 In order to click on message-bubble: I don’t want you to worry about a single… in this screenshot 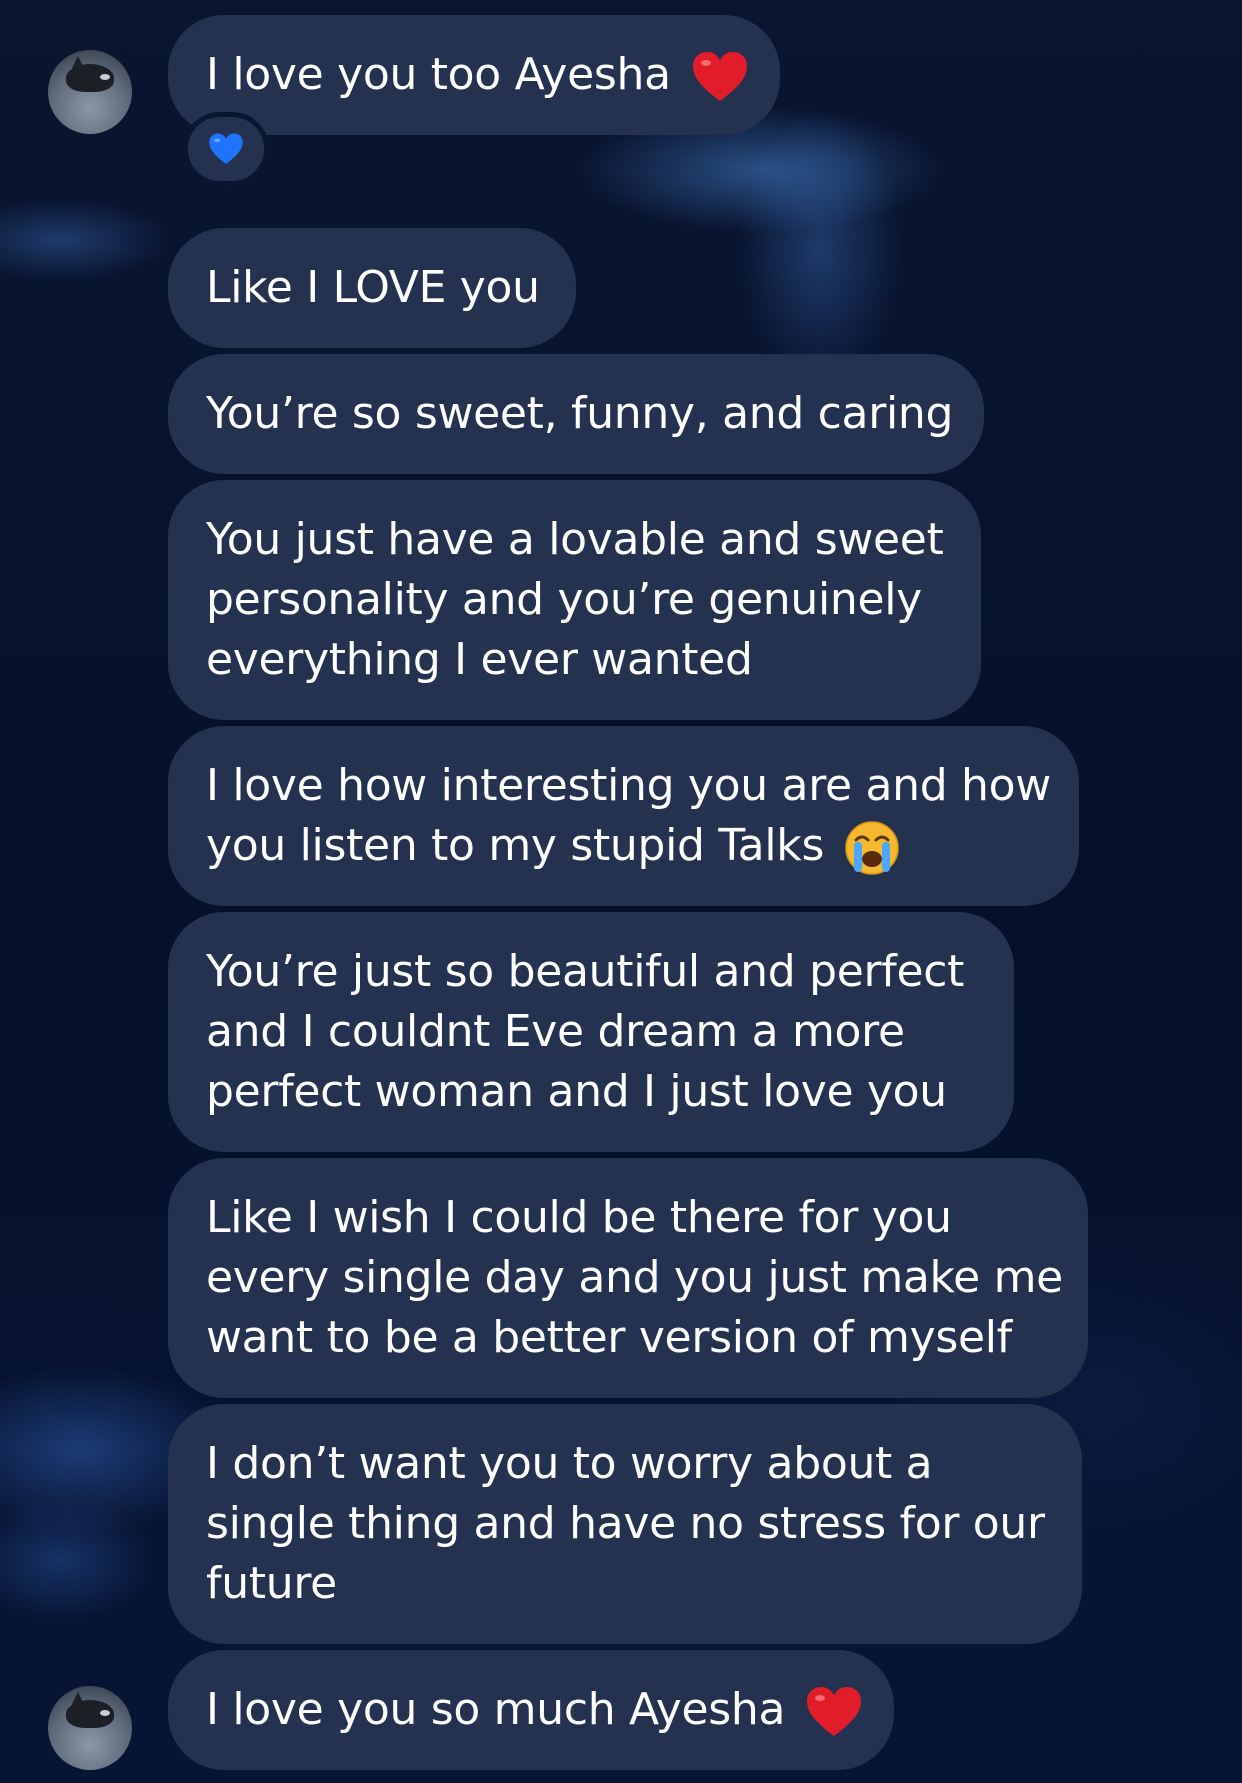, I will do `click(625, 1524)`.